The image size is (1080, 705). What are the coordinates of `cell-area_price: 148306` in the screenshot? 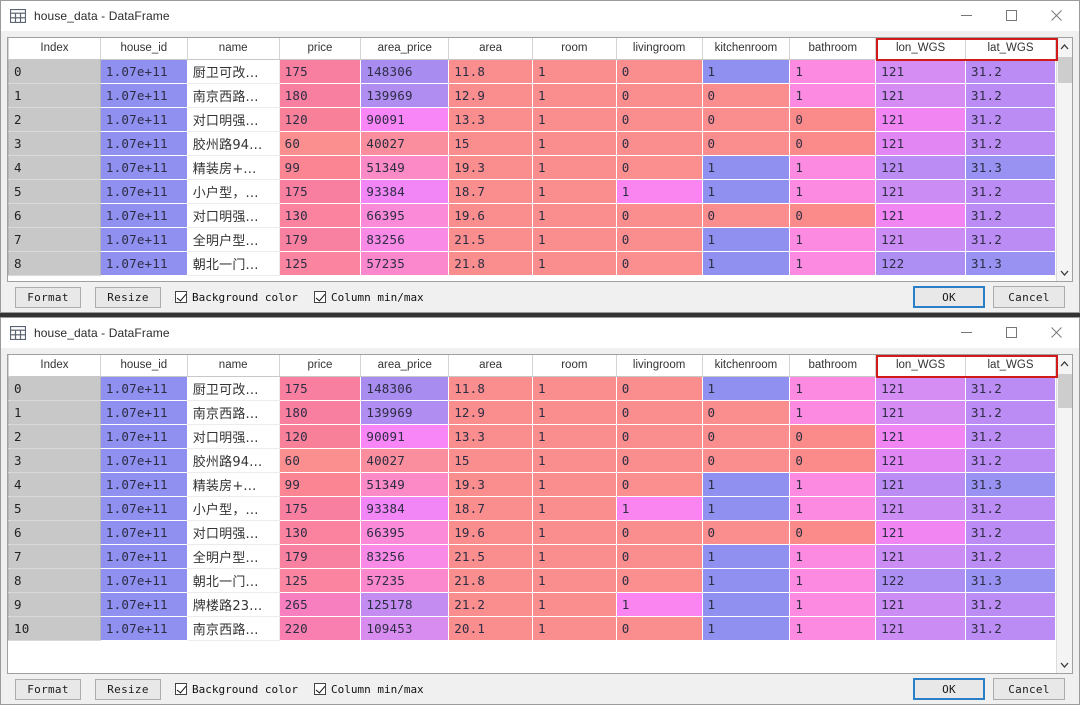 It's located at (405, 388).